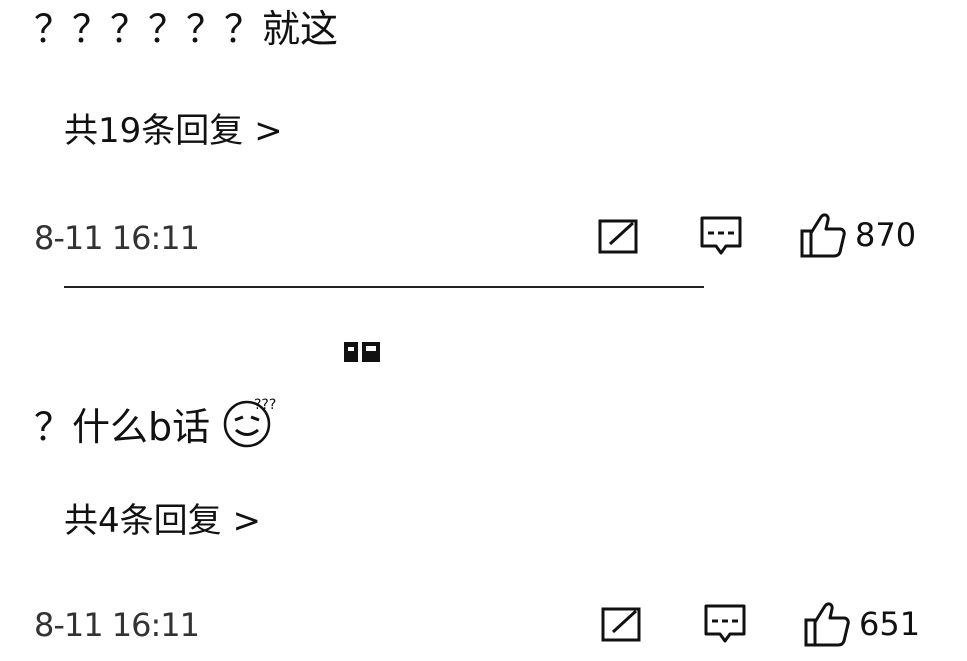 The height and width of the screenshot is (661, 967). What do you see at coordinates (886, 235) in the screenshot?
I see `like-count: 870` at bounding box center [886, 235].